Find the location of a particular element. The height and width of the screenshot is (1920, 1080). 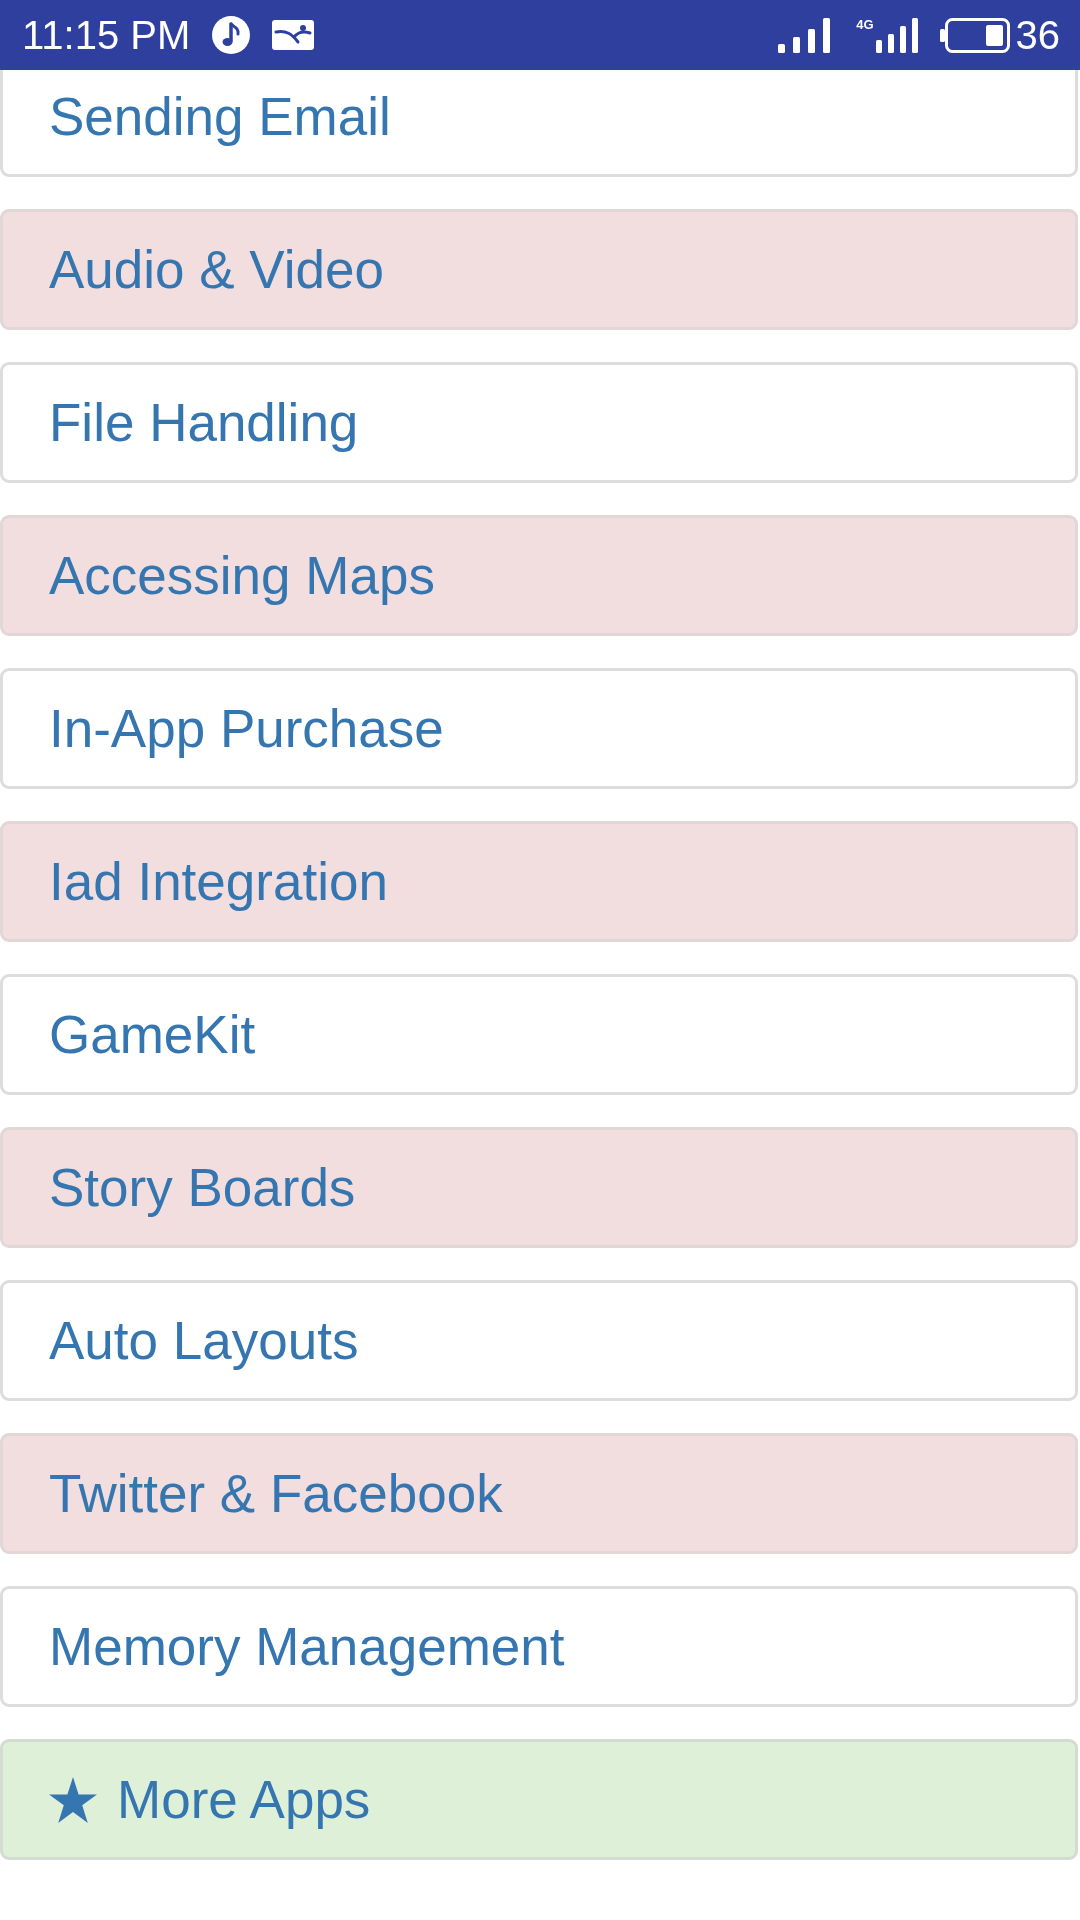

list-item: Memory Management is located at coordinates (539, 1646).